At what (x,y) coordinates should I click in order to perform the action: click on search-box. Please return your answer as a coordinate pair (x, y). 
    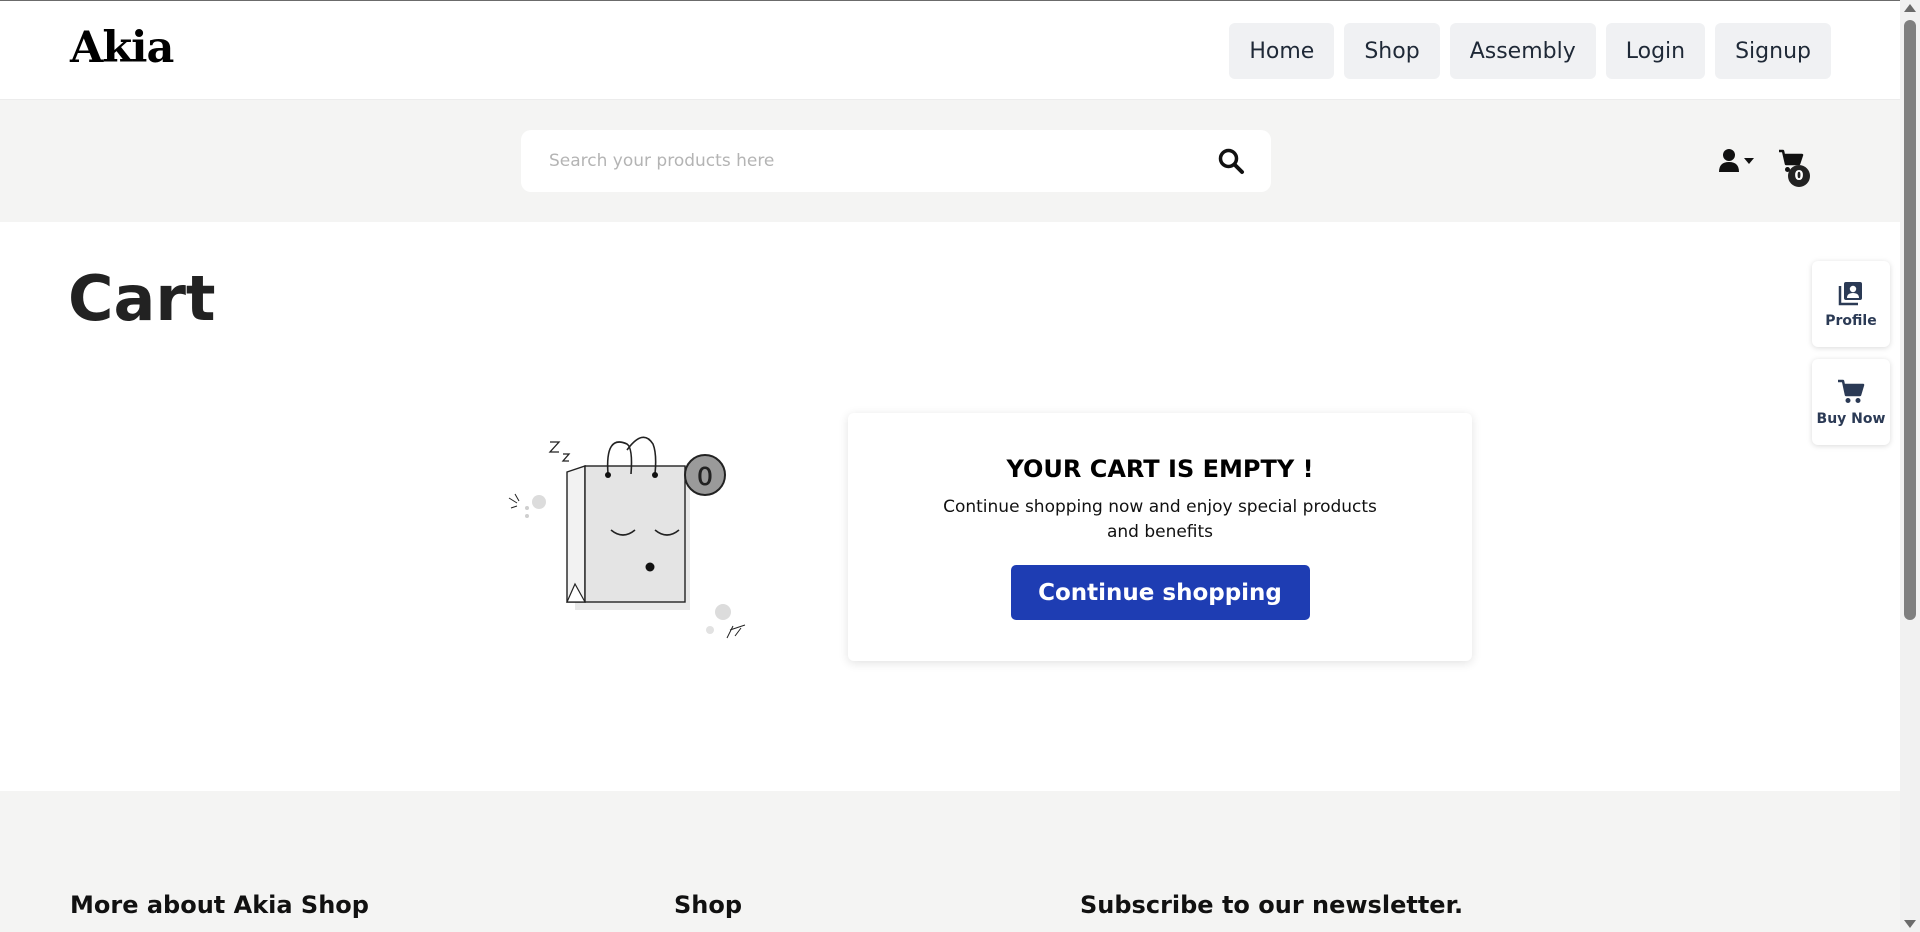
    Looking at the image, I should click on (896, 161).